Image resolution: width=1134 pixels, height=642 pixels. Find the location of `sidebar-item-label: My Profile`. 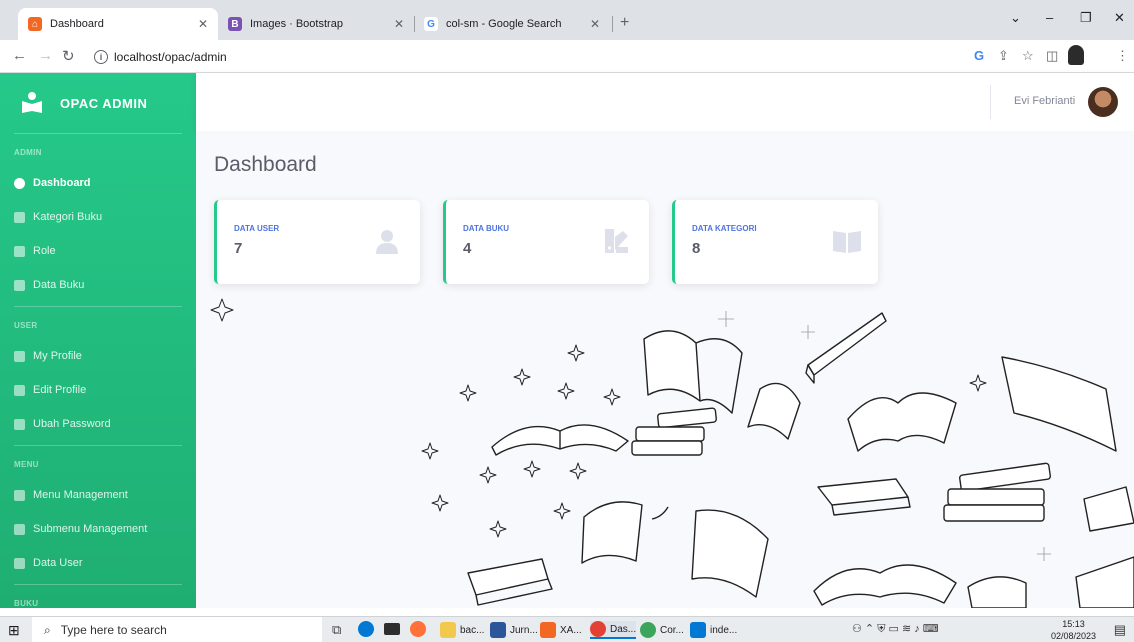

sidebar-item-label: My Profile is located at coordinates (57, 356).